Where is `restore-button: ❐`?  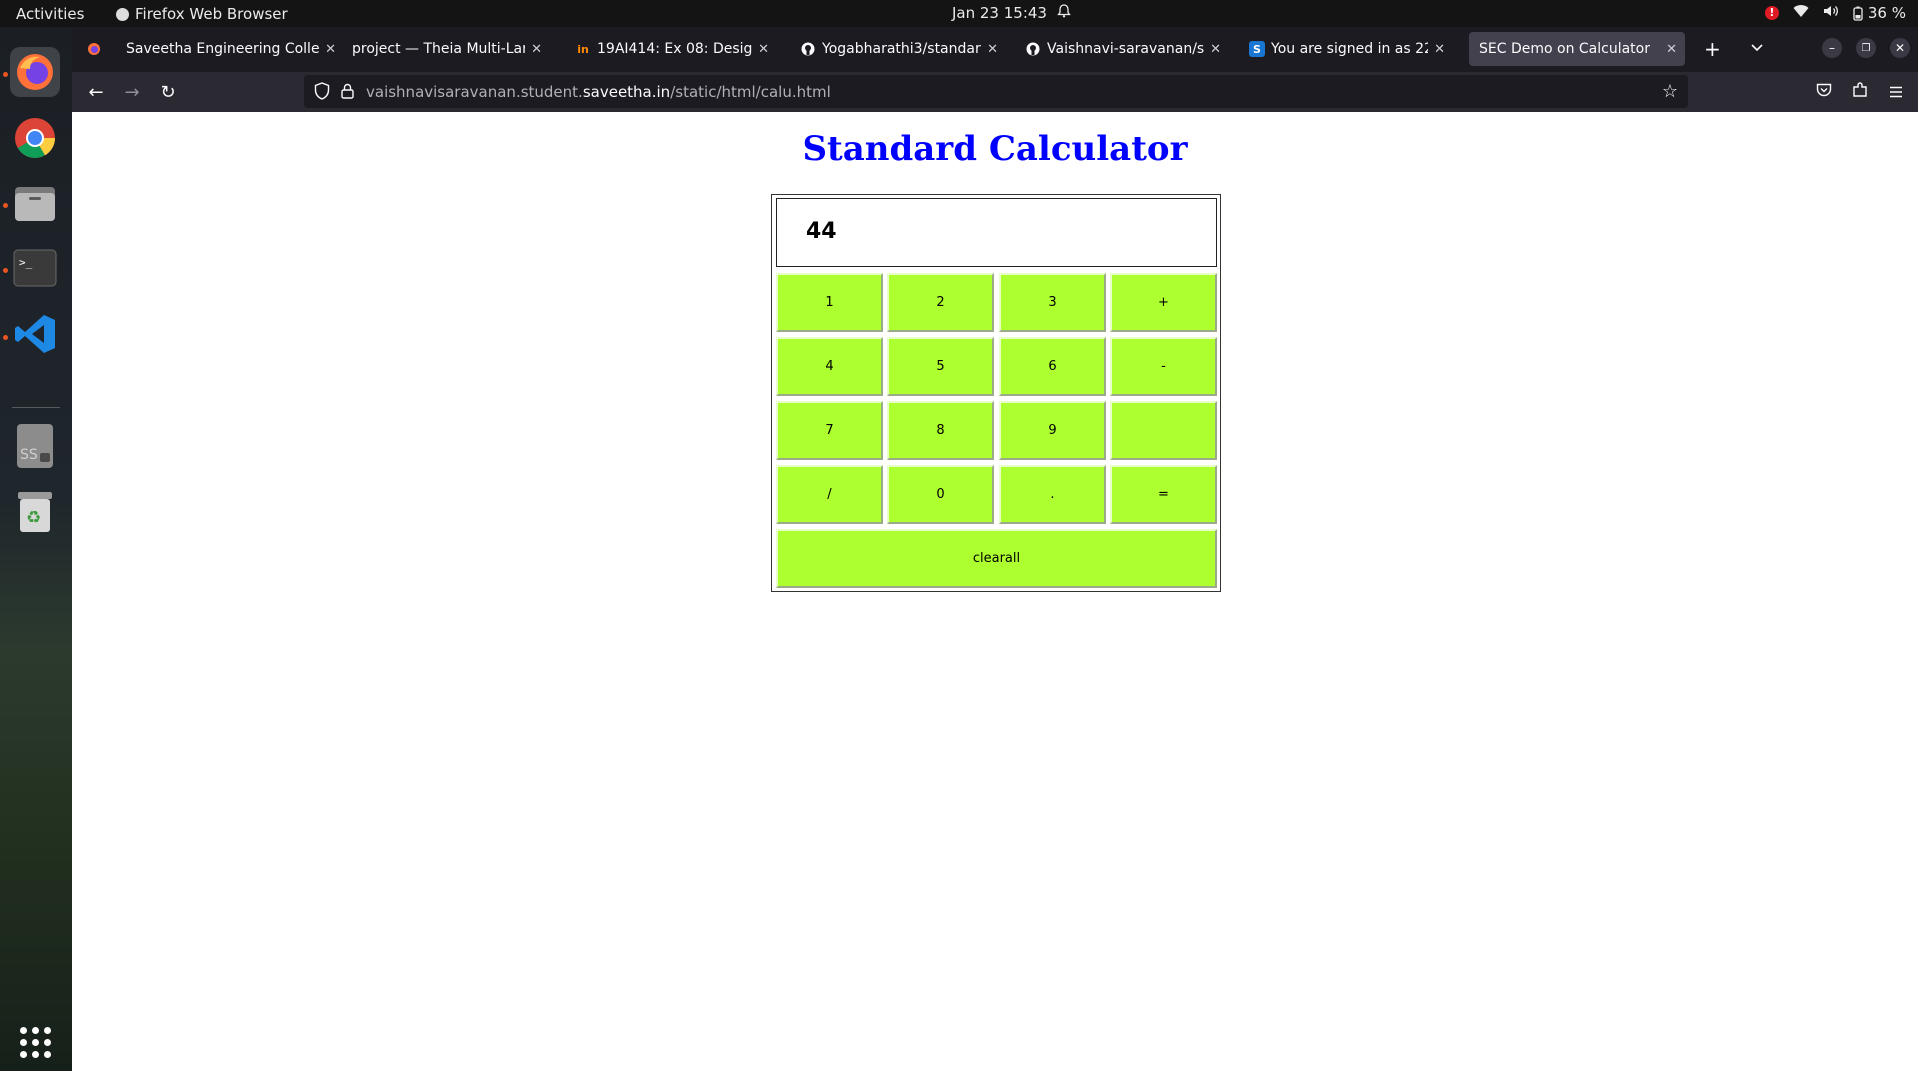
restore-button: ❐ is located at coordinates (1866, 48).